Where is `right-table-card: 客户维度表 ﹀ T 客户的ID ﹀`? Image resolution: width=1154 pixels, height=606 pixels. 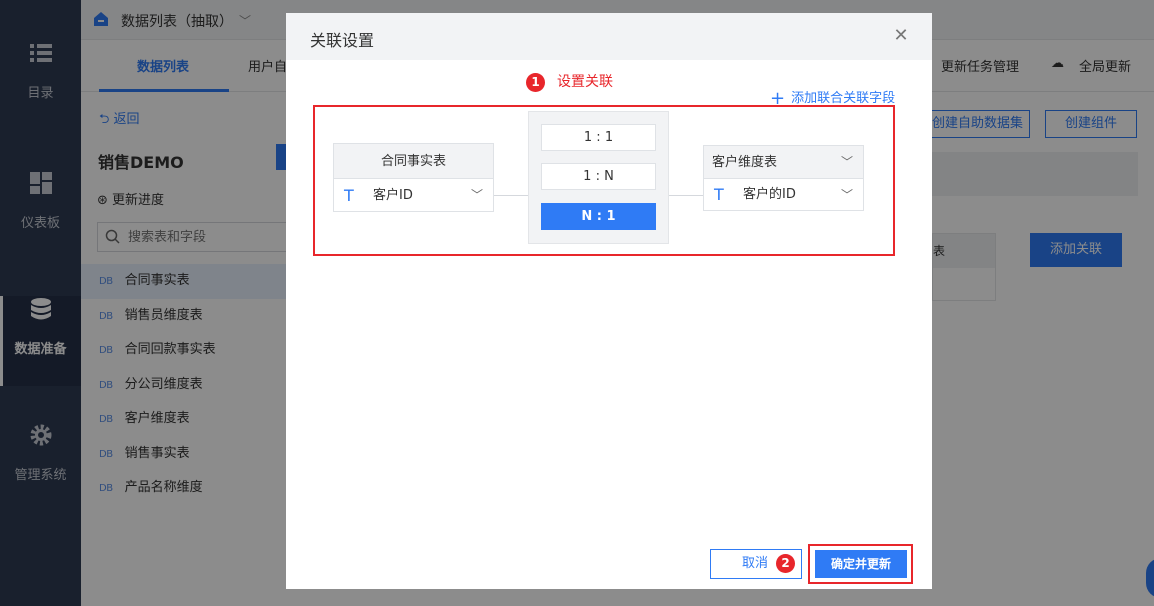
right-table-card: 客户维度表 ﹀ T 客户的ID ﹀ is located at coordinates (783, 178).